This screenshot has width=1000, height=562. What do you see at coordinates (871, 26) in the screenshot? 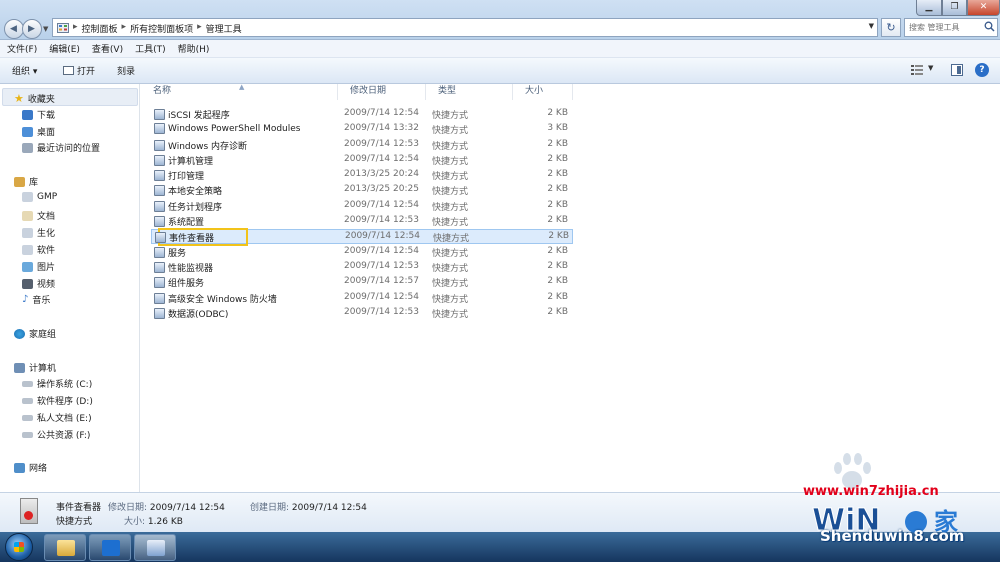
I see `address-history-dropdown: ▼` at bounding box center [871, 26].